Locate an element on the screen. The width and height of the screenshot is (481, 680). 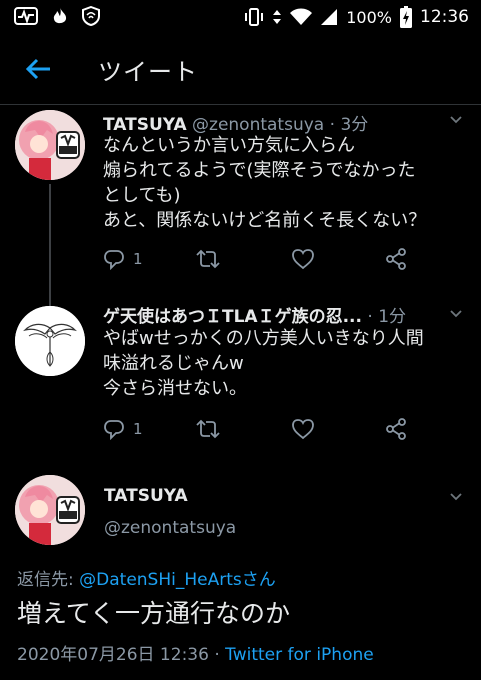
page-title: ツイート is located at coordinates (148, 72).